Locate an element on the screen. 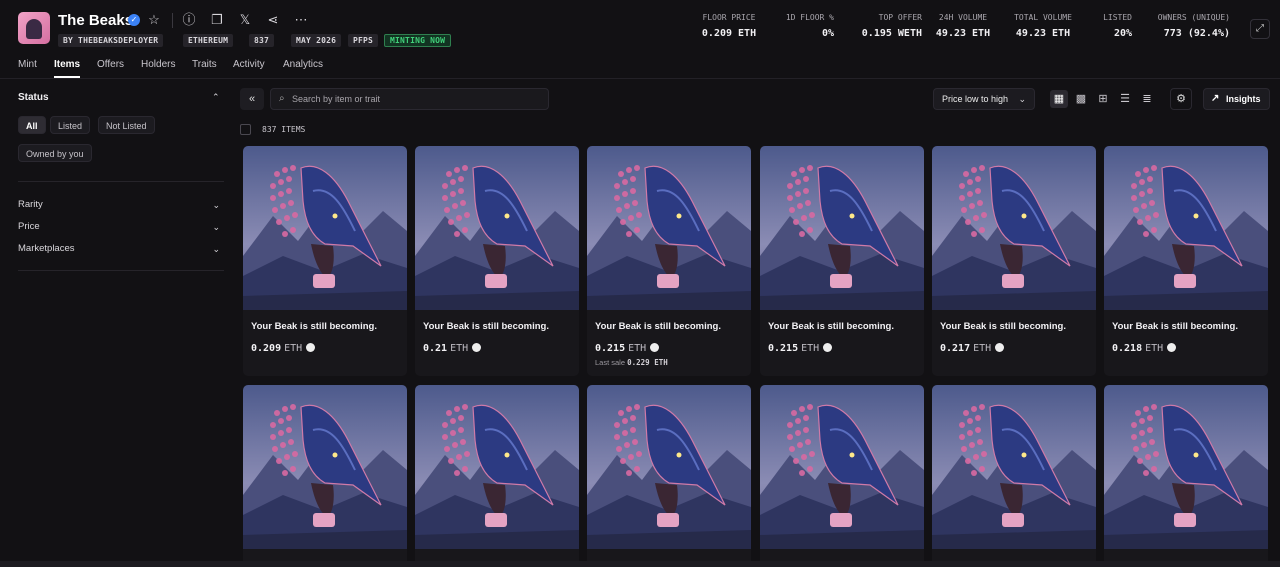  stat-value: 49.23 ETH is located at coordinates (963, 33).